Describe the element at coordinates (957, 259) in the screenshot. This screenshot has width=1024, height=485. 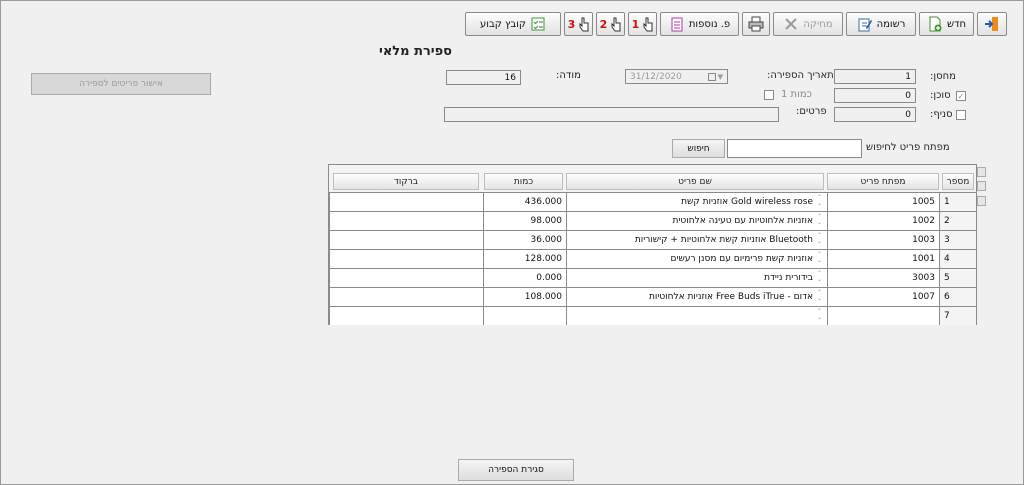
I see `cell-number: 4` at that location.